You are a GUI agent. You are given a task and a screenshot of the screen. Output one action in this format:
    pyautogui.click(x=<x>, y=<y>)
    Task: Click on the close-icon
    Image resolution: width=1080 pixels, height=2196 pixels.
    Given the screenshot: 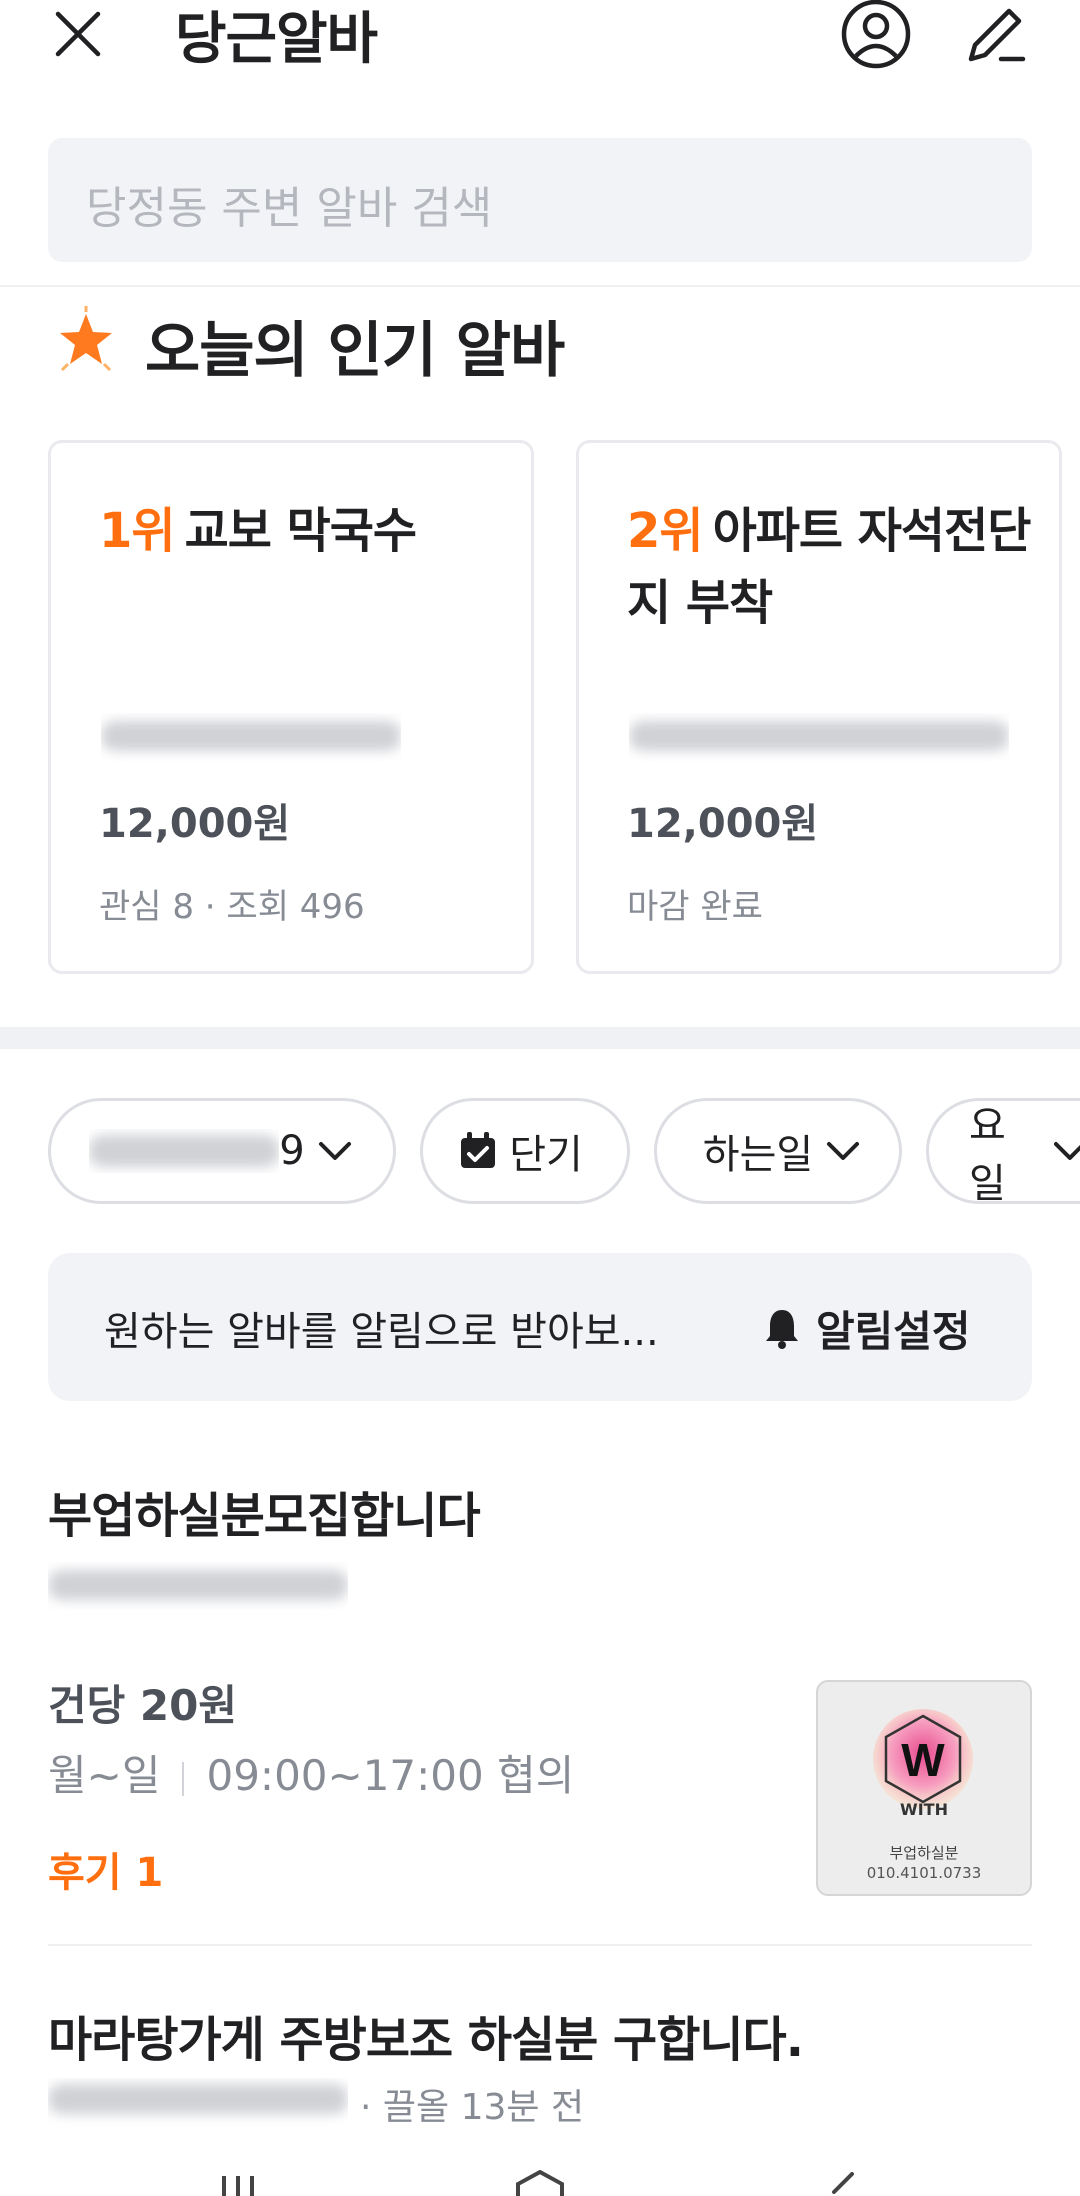 What is the action you would take?
    pyautogui.click(x=78, y=34)
    